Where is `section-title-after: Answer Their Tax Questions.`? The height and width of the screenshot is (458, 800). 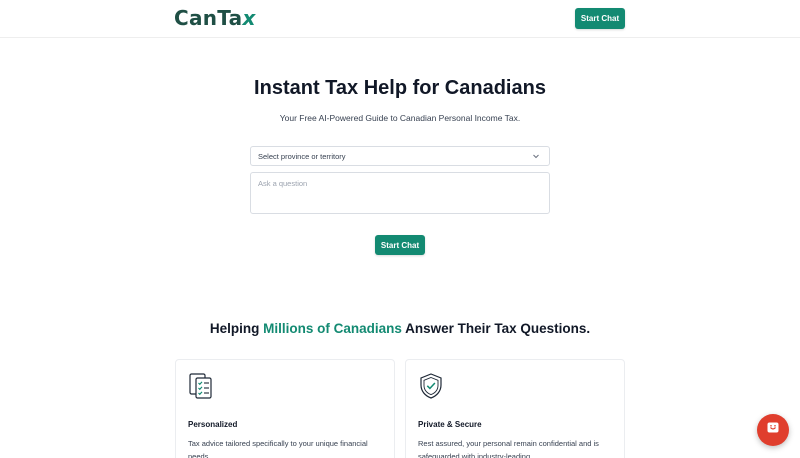
section-title-after: Answer Their Tax Questions. is located at coordinates (496, 328).